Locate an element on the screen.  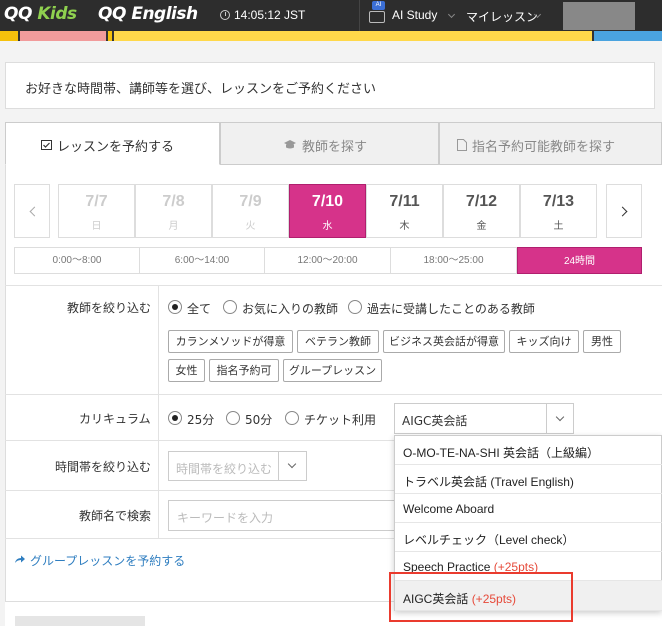
teacher-name-placeholder: キーワードを入力 is located at coordinates (225, 518).